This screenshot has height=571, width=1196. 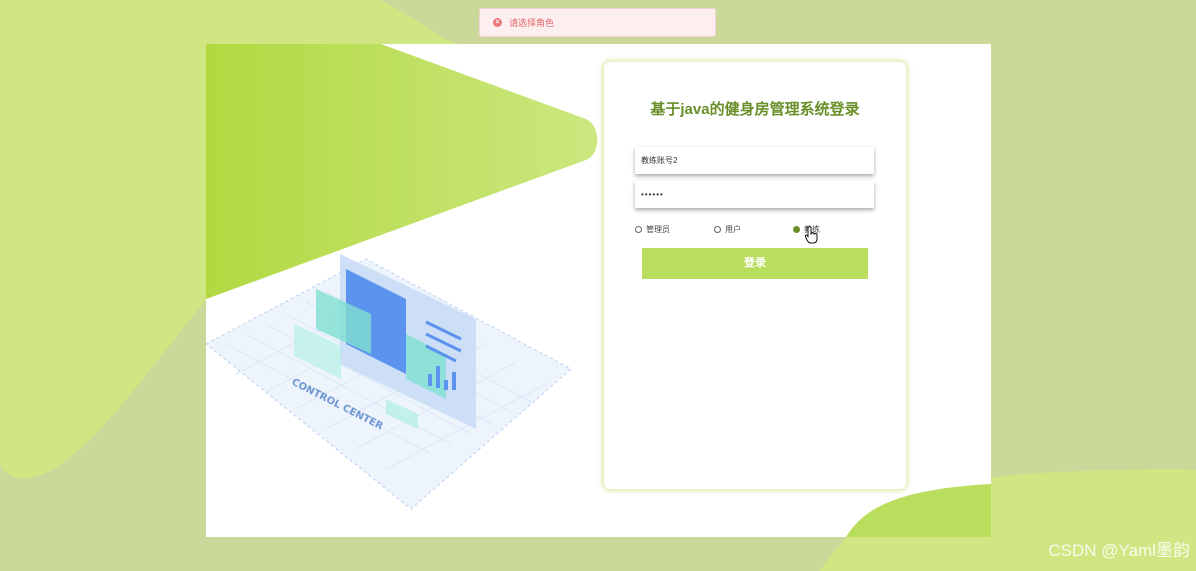 I want to click on role-label: 用户, so click(x=733, y=229).